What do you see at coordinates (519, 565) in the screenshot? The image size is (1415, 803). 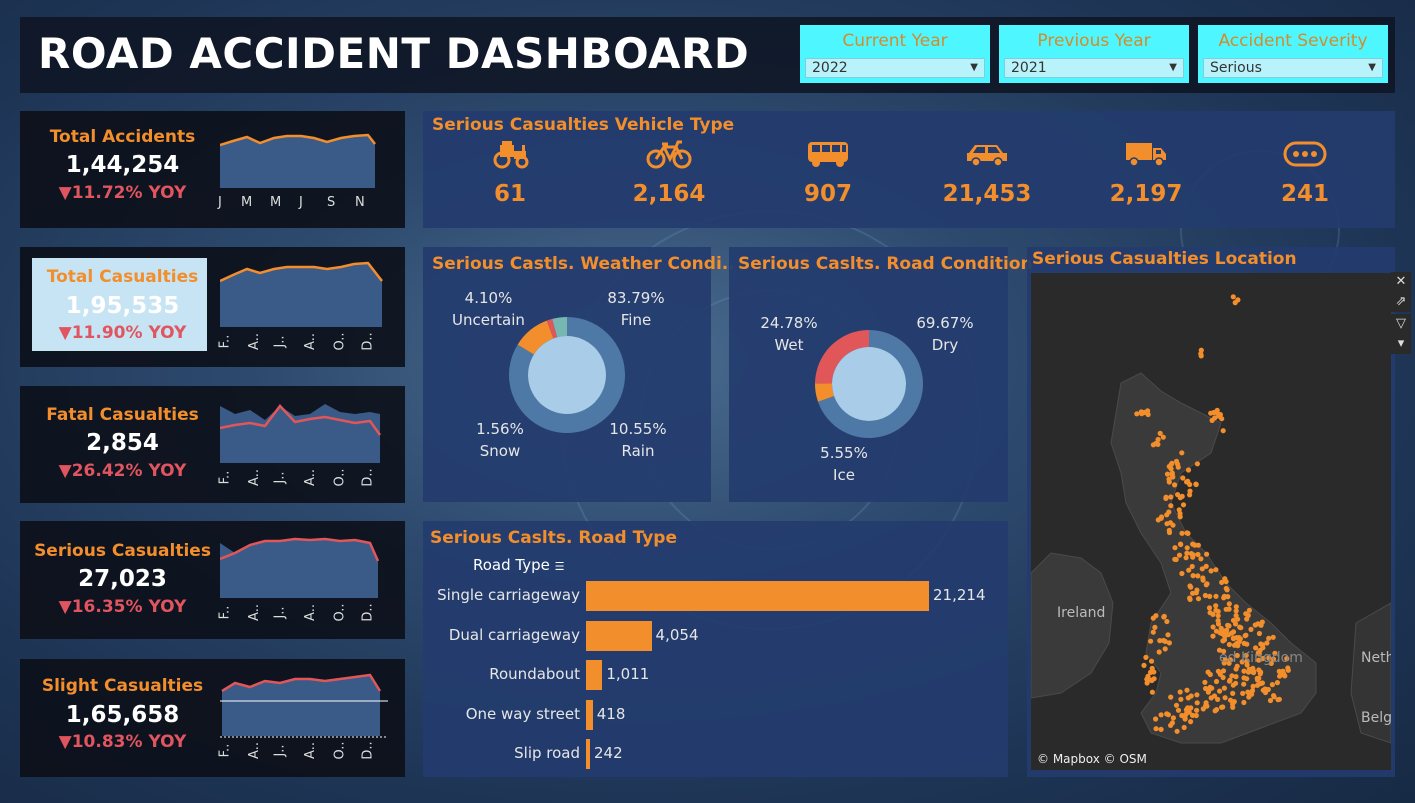 I see `road-type-header: Road Type ☰` at bounding box center [519, 565].